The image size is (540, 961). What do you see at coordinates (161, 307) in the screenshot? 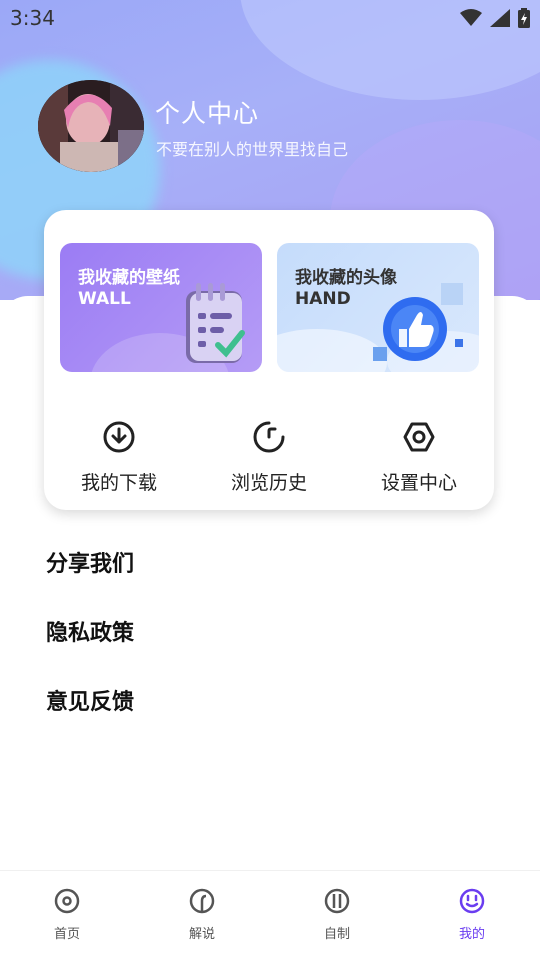
I see `favorite-wallpapers-tile: 我收藏的壁纸 WALL` at bounding box center [161, 307].